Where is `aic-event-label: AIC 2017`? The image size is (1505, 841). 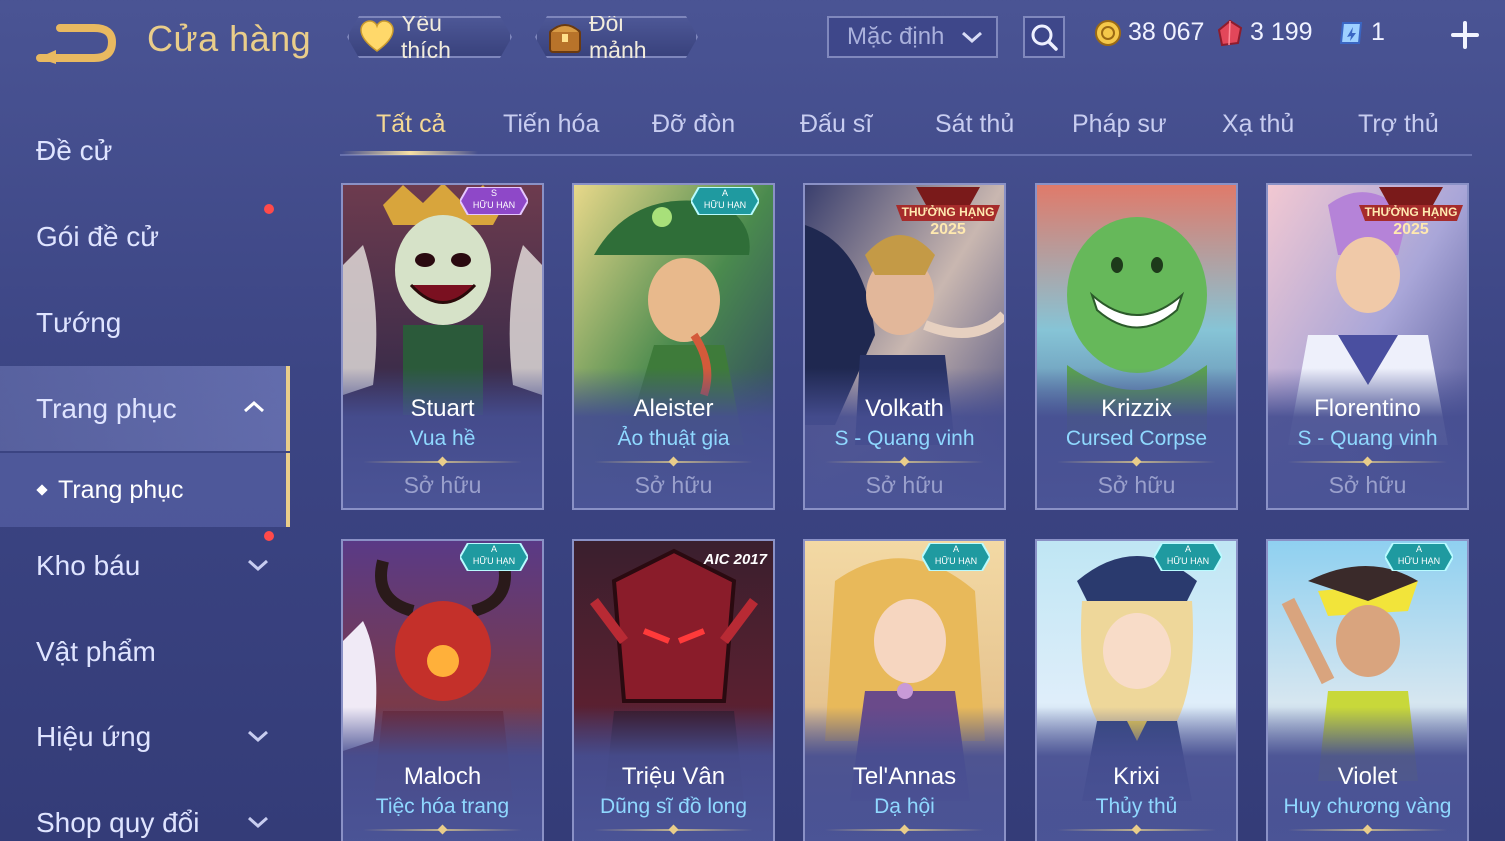
aic-event-label: AIC 2017 is located at coordinates (735, 559).